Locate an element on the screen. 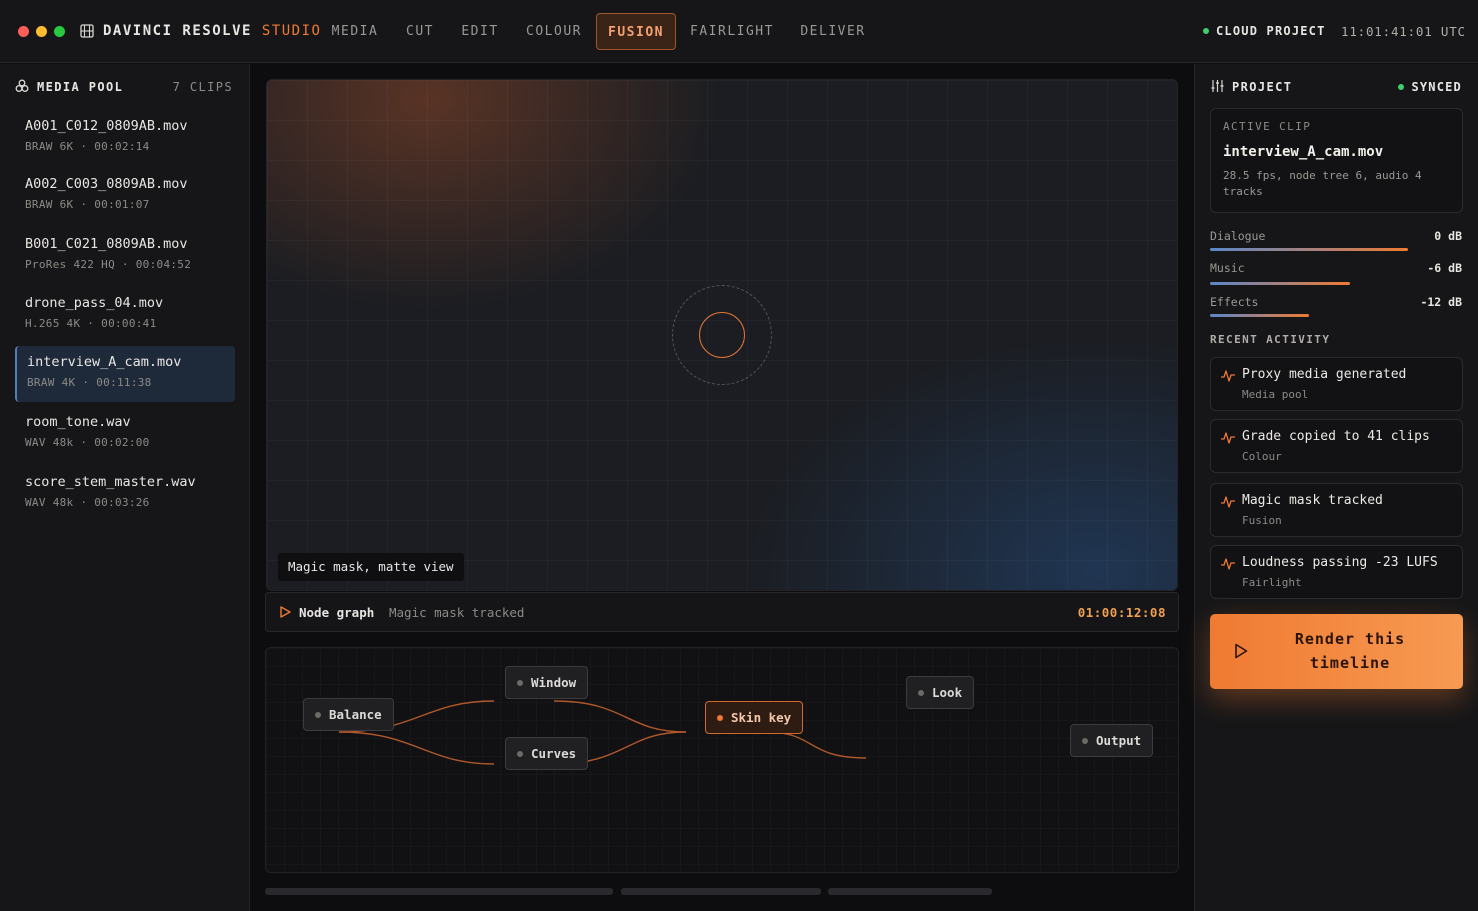  node-wires is located at coordinates (602, 732).